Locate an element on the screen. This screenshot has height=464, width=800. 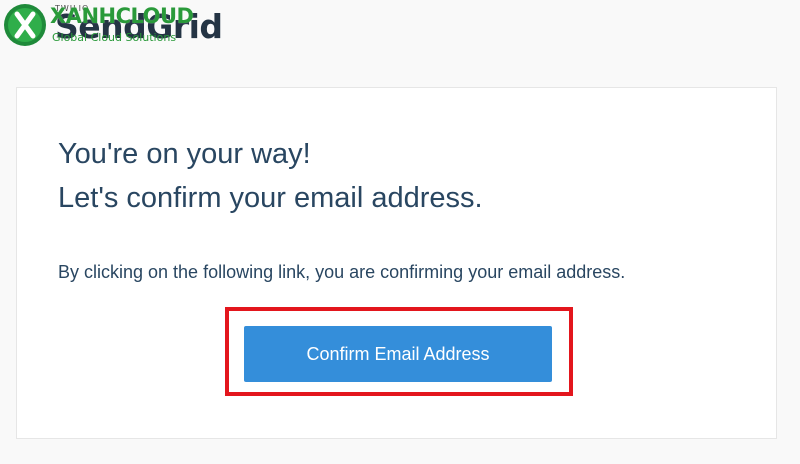
confirm-email-button: Confirm Email Address is located at coordinates (398, 354).